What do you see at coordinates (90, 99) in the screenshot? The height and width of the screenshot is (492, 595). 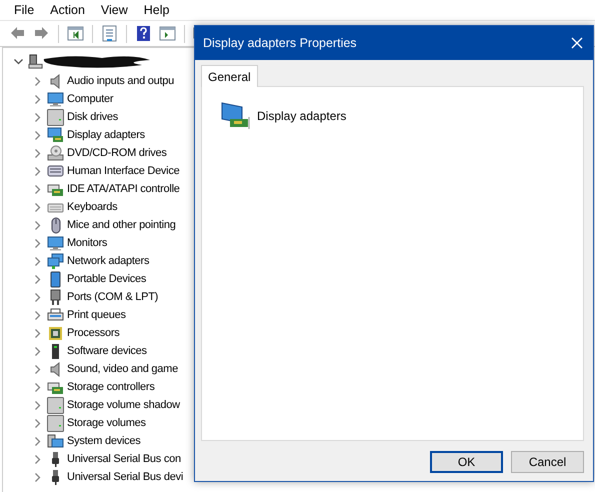 I see `tree-item: Computer` at bounding box center [90, 99].